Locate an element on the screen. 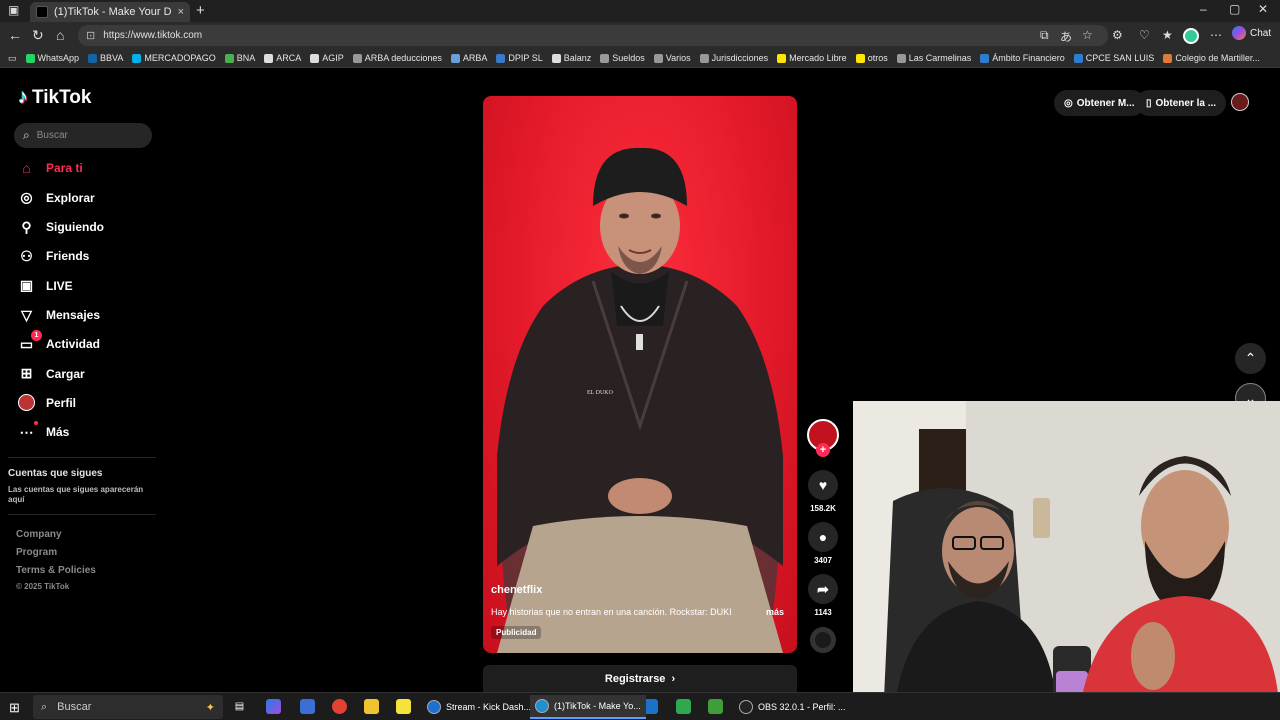  video-more-link: más is located at coordinates (775, 612).